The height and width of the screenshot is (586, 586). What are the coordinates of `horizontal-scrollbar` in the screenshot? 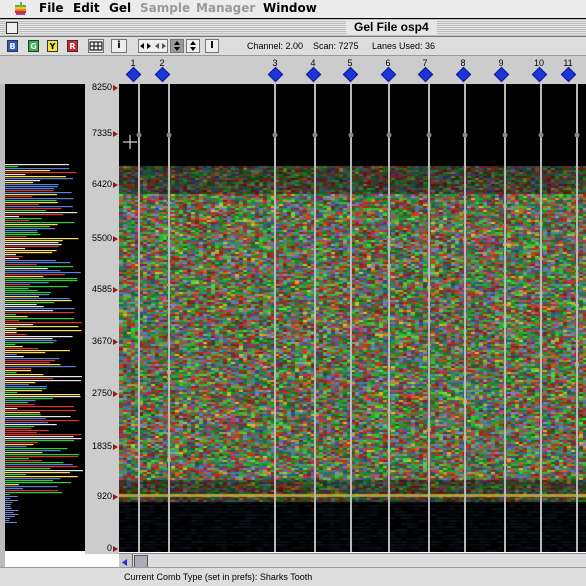 It's located at (352, 560).